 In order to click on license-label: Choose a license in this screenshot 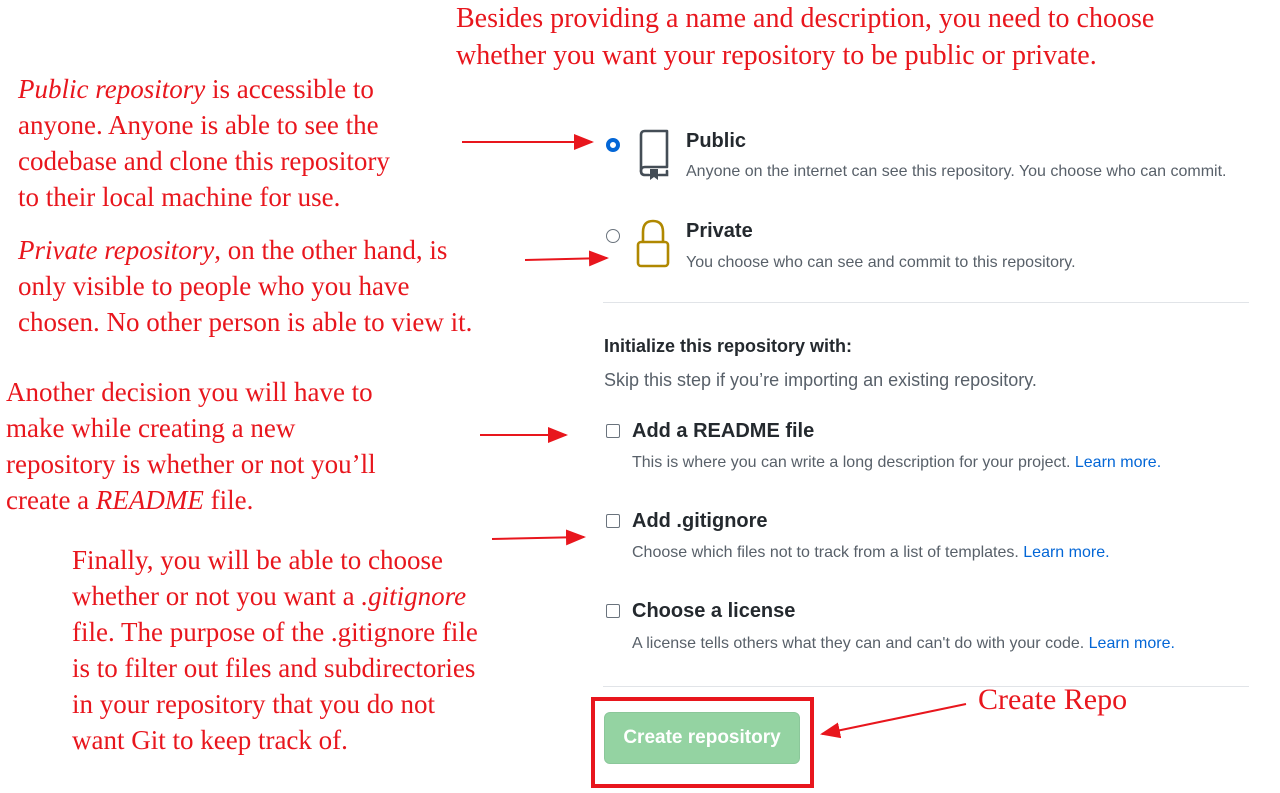, I will do `click(713, 611)`.